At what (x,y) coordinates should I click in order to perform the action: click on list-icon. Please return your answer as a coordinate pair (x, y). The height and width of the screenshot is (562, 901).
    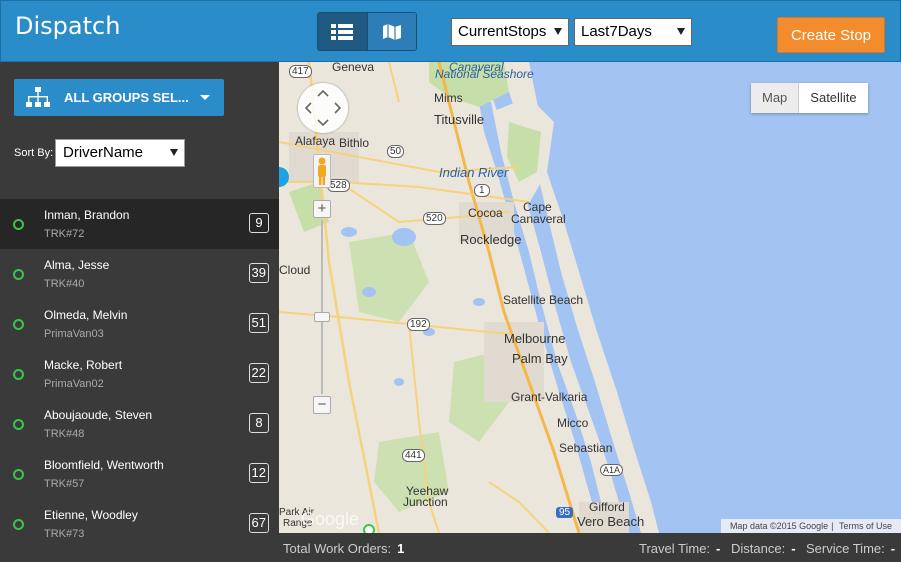
    Looking at the image, I should click on (342, 31).